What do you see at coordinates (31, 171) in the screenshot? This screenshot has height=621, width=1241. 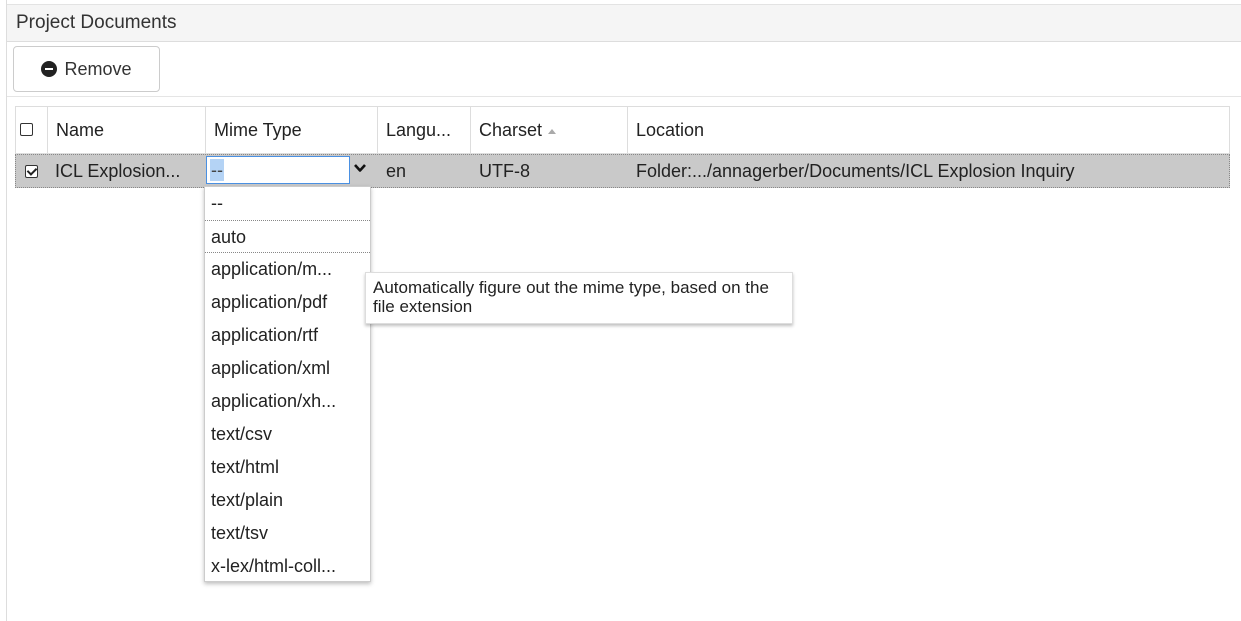 I see `row-checkbox-checked` at bounding box center [31, 171].